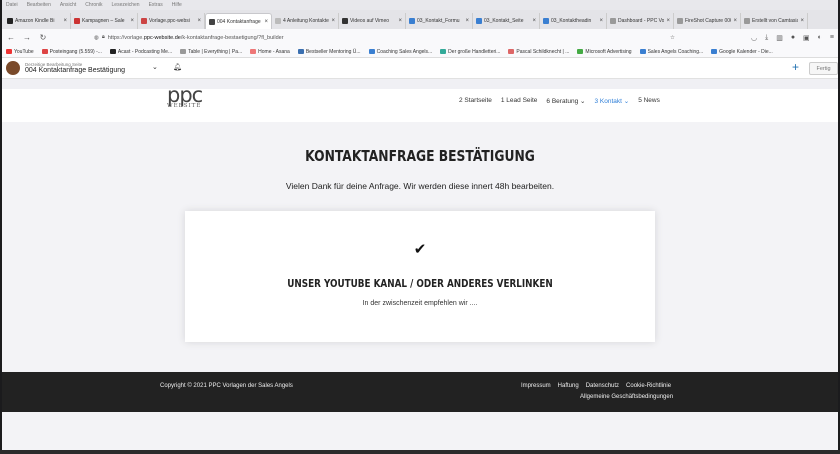 Image resolution: width=840 pixels, height=454 pixels. Describe the element at coordinates (820, 38) in the screenshot. I see `account-icon: ◐` at that location.